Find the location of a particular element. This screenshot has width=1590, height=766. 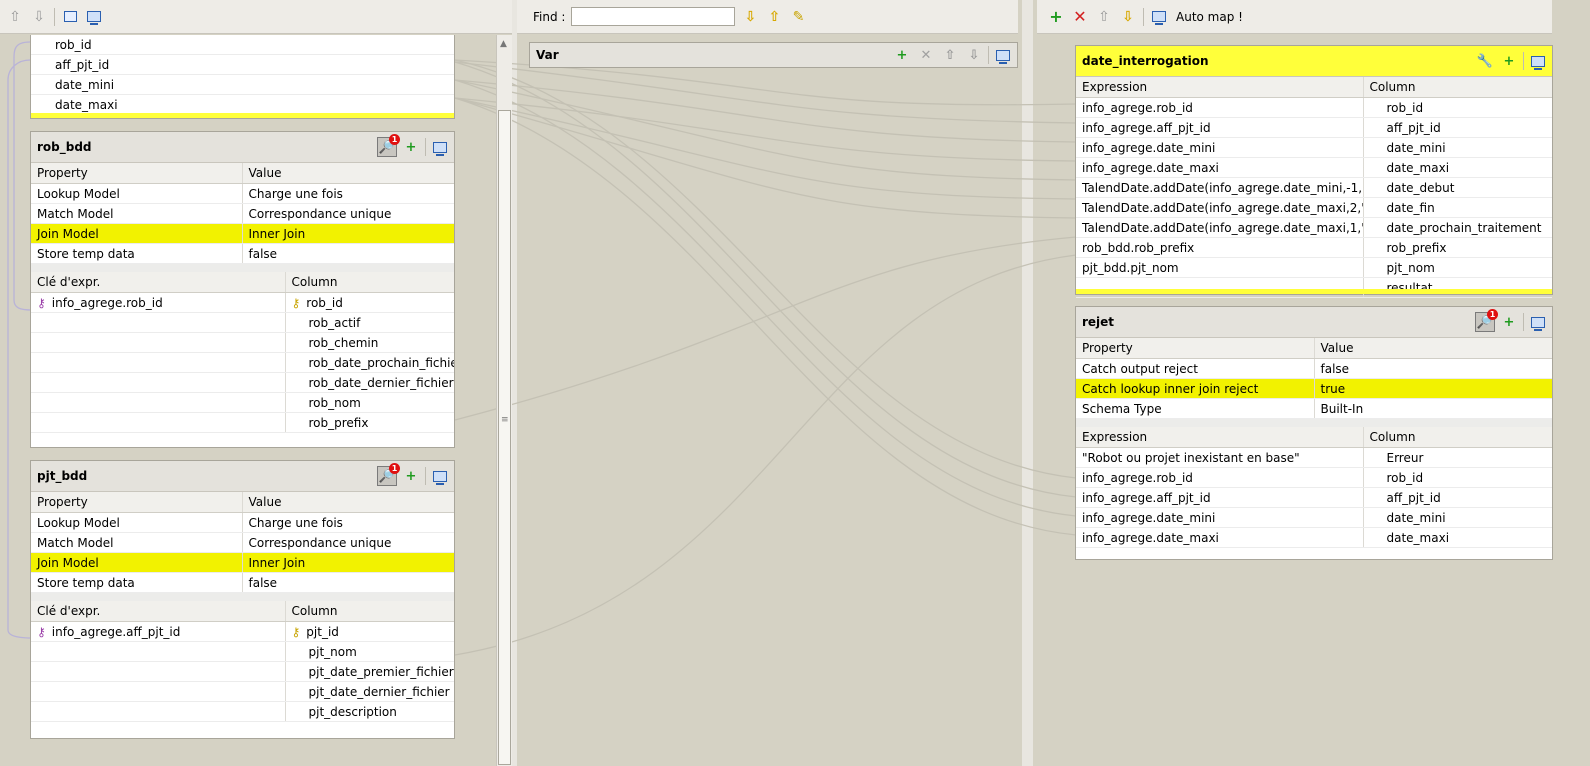

table-row: date_mini is located at coordinates (242, 84).